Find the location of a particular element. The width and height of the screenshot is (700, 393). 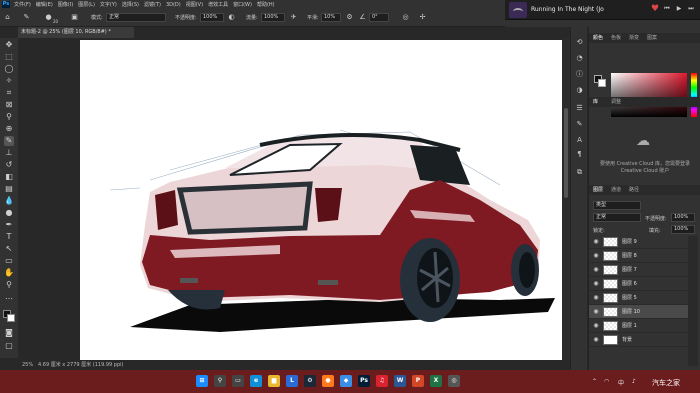

search-icon: ⚲ is located at coordinates (220, 381).